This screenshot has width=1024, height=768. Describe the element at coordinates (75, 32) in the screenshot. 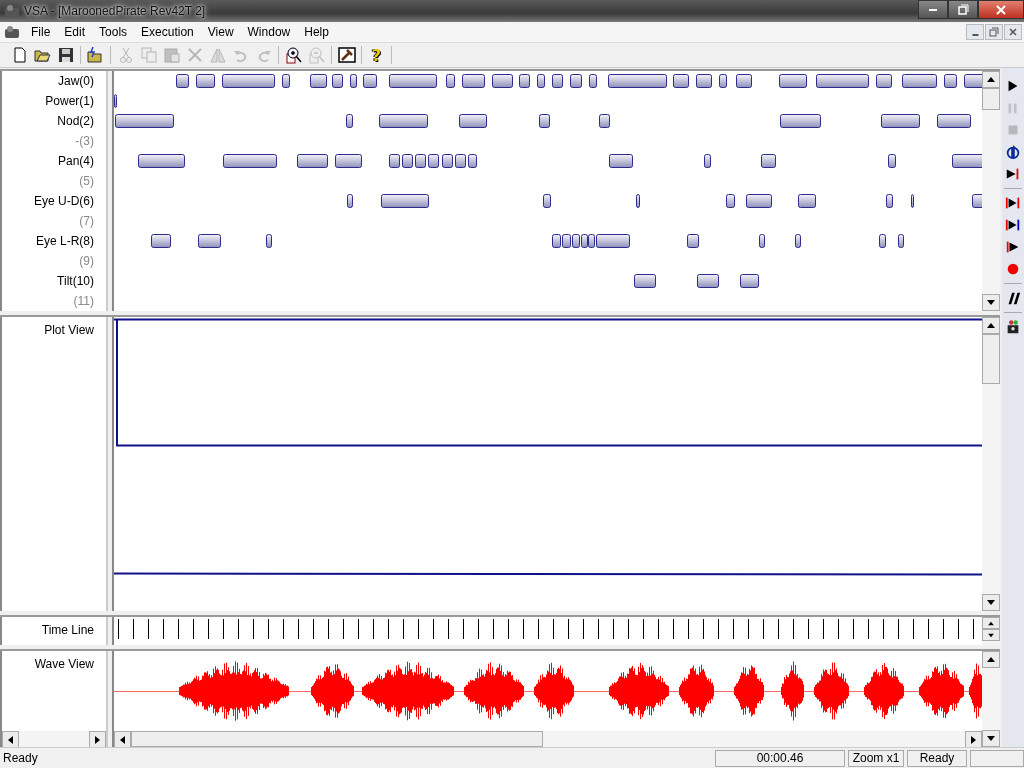

I see `menu-item: Edit` at that location.